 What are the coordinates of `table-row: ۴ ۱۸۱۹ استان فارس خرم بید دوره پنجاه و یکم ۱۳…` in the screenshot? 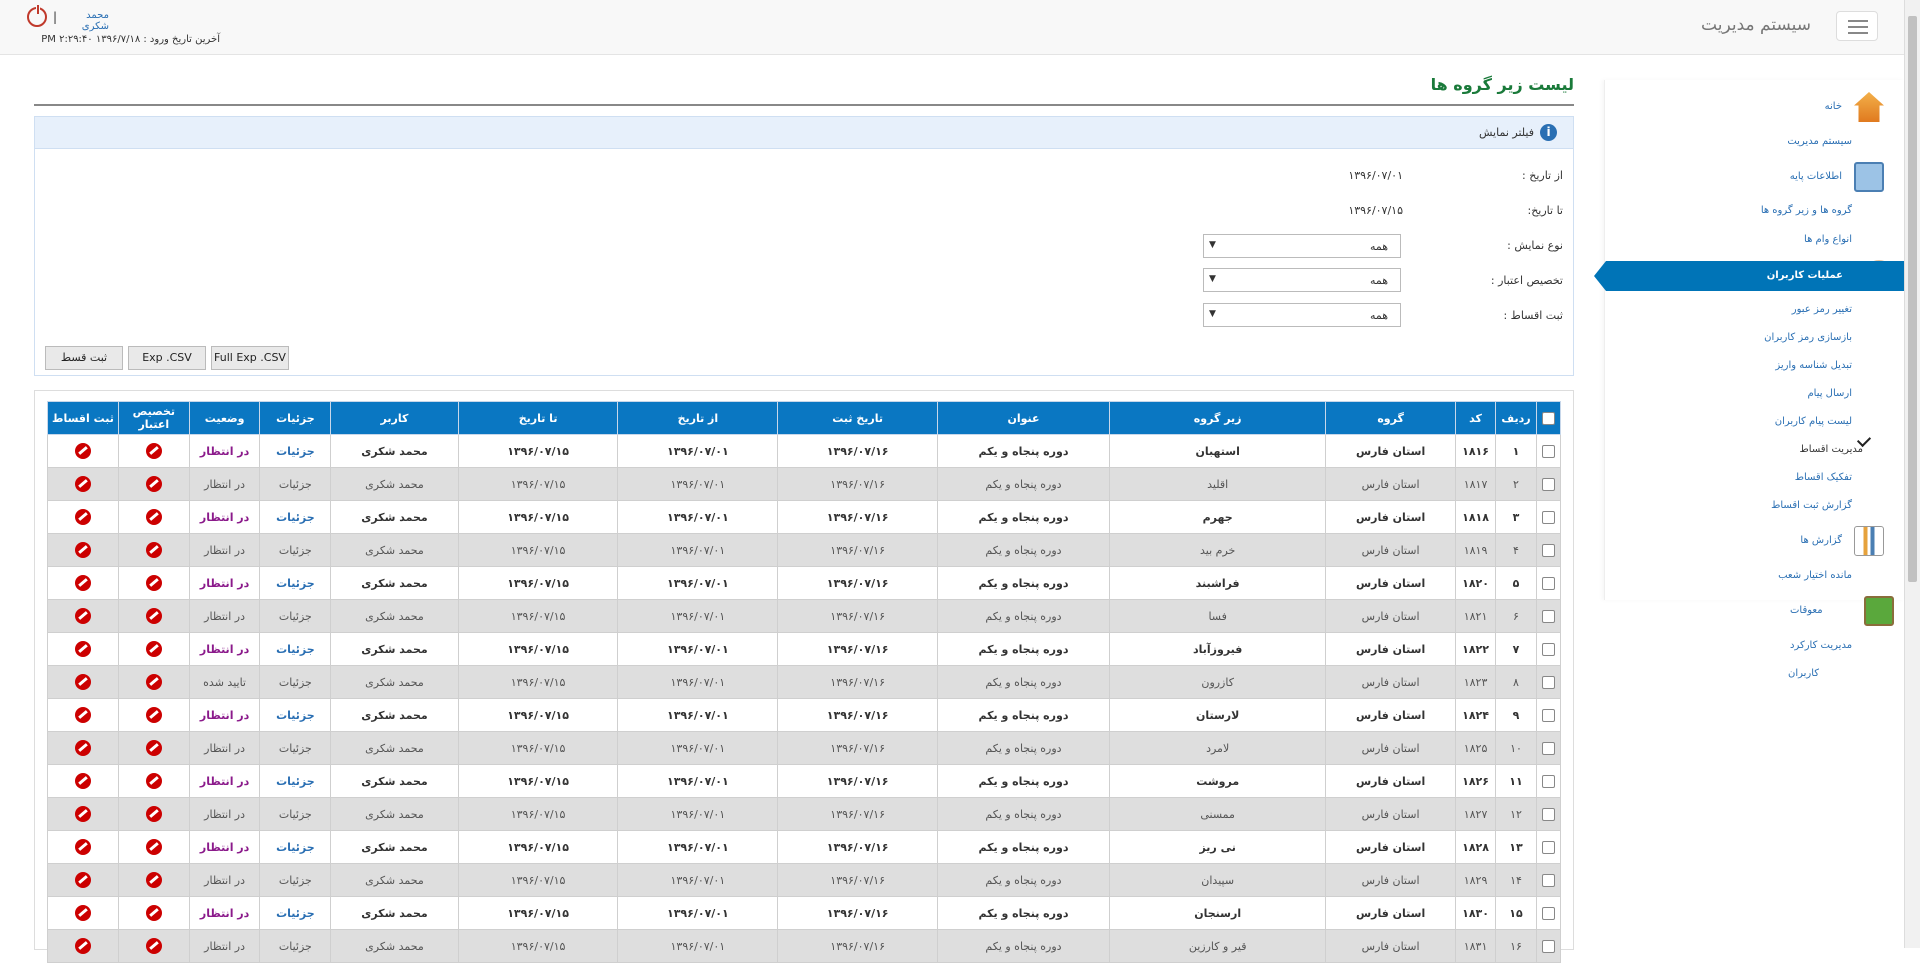 It's located at (804, 550).